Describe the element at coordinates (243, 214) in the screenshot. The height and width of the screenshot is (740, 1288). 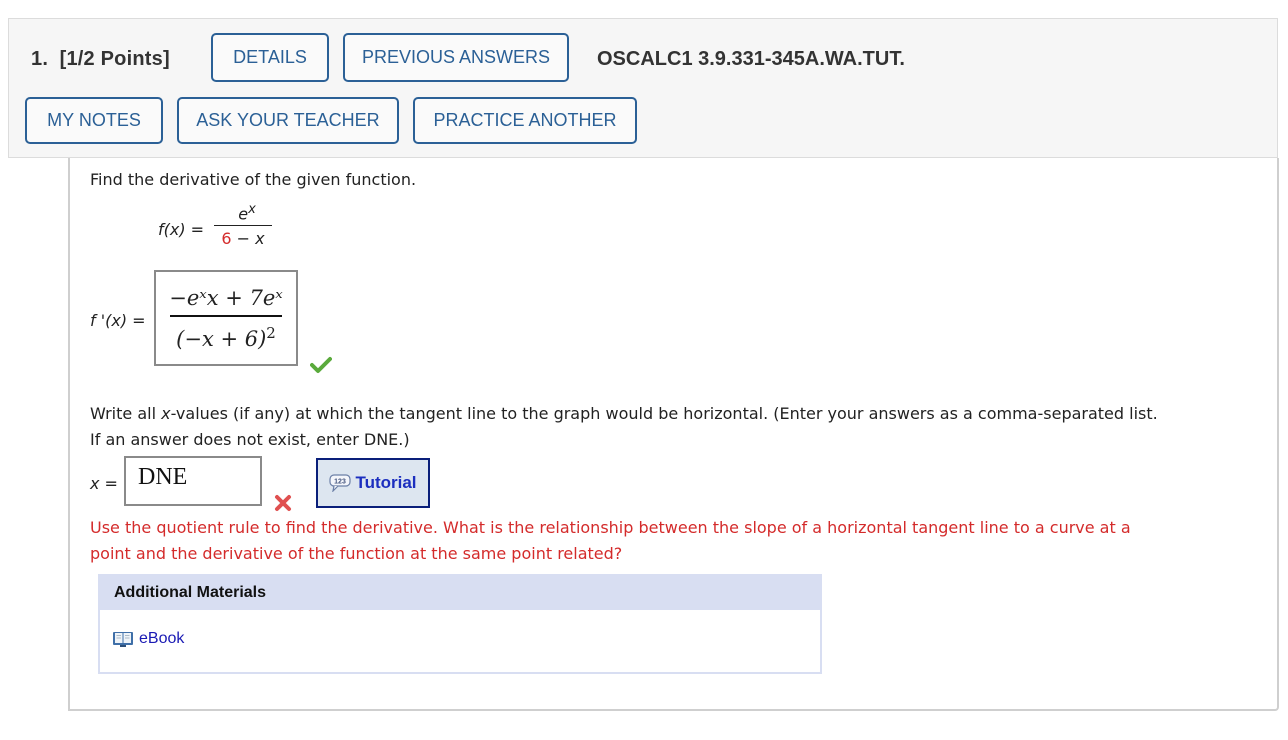
I see `numerator-base: e` at that location.